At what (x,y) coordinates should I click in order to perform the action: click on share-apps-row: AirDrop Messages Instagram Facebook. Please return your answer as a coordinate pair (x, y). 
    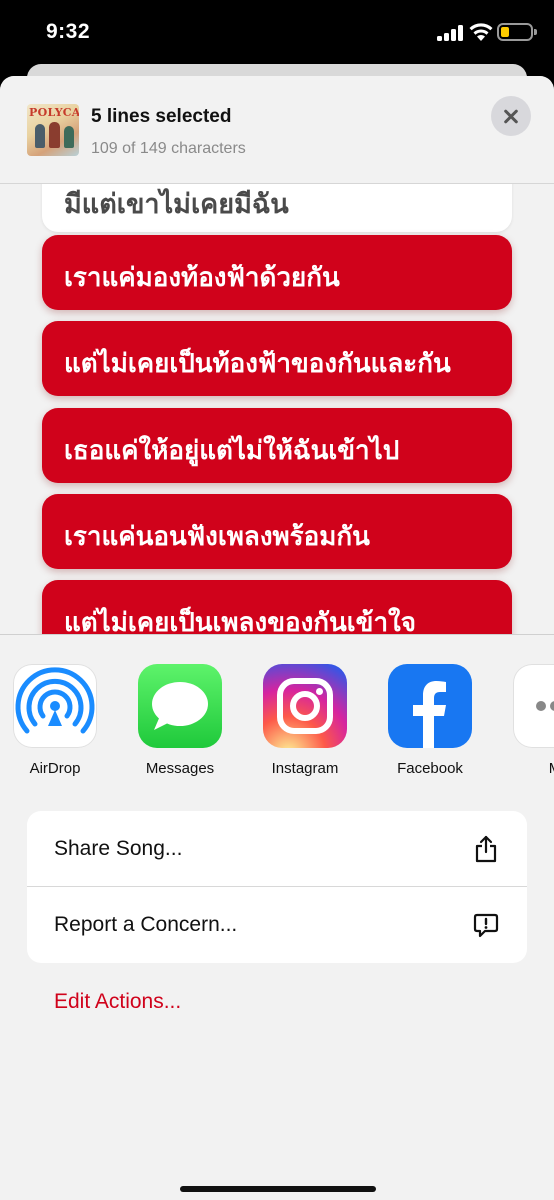
    Looking at the image, I should click on (277, 724).